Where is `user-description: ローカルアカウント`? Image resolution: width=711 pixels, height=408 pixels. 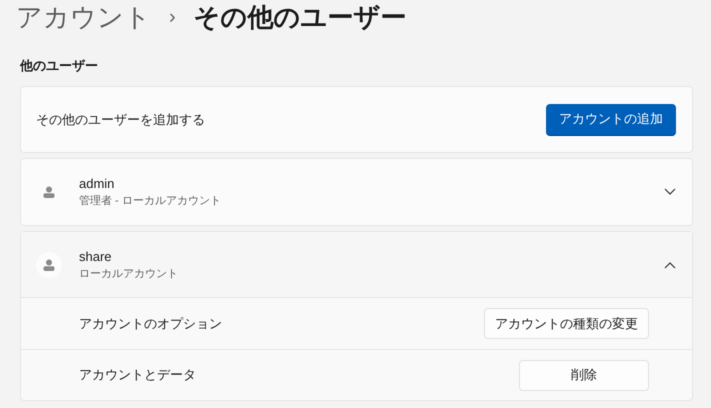 user-description: ローカルアカウント is located at coordinates (129, 274).